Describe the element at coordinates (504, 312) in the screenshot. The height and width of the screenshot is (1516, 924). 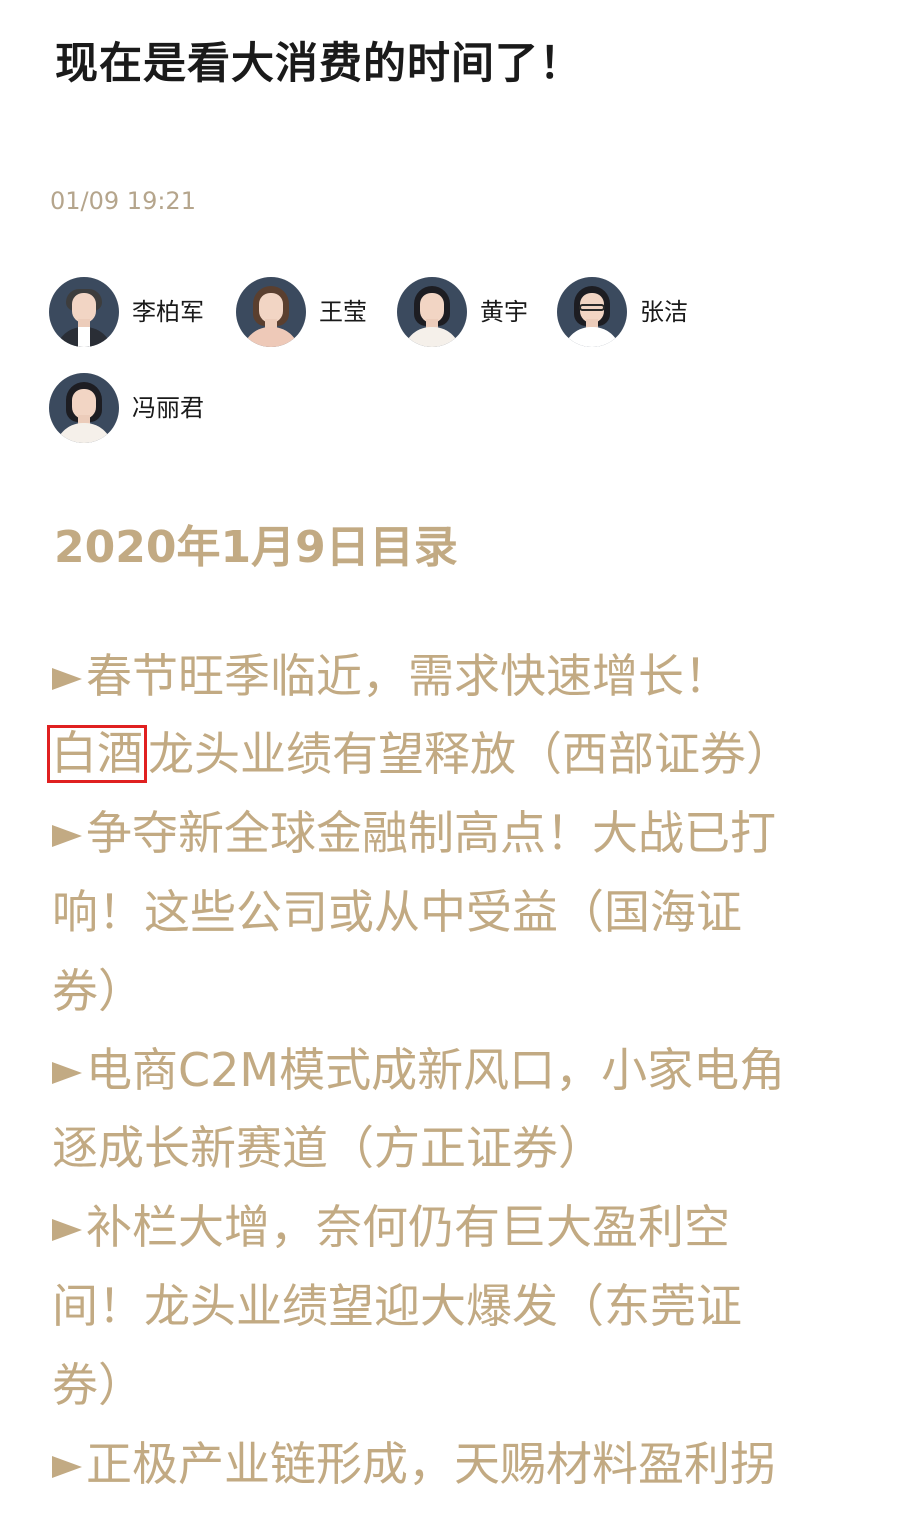
I see `author-name: 黄宇` at that location.